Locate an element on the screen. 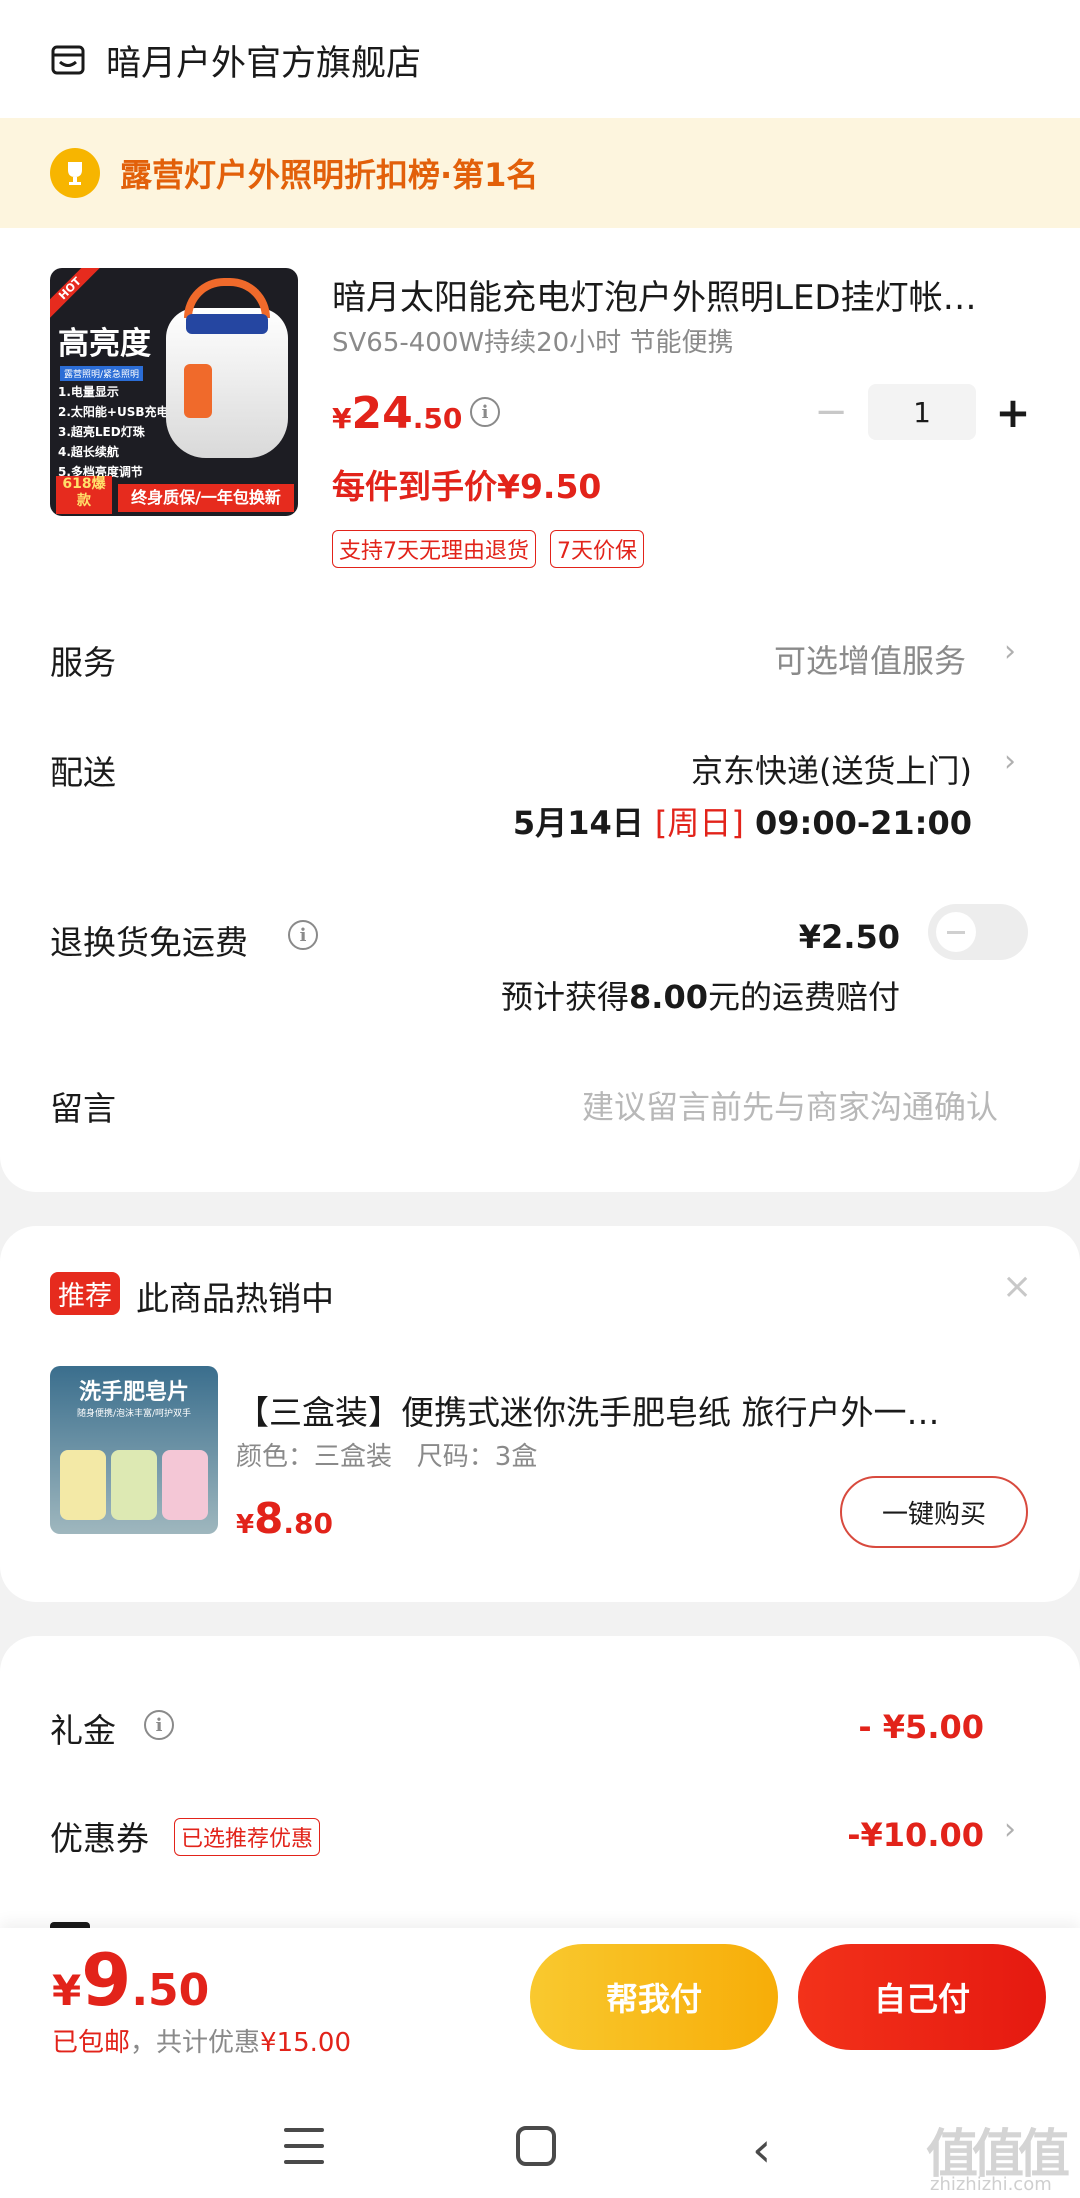  reco-price-currency: ¥ is located at coordinates (245, 1525).